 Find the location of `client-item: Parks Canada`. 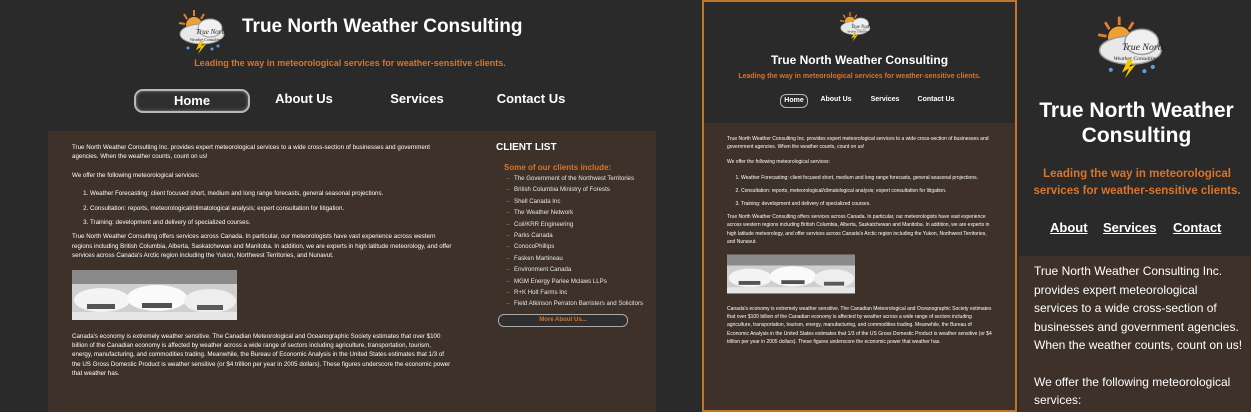

client-item: Parks Canada is located at coordinates (576, 236).